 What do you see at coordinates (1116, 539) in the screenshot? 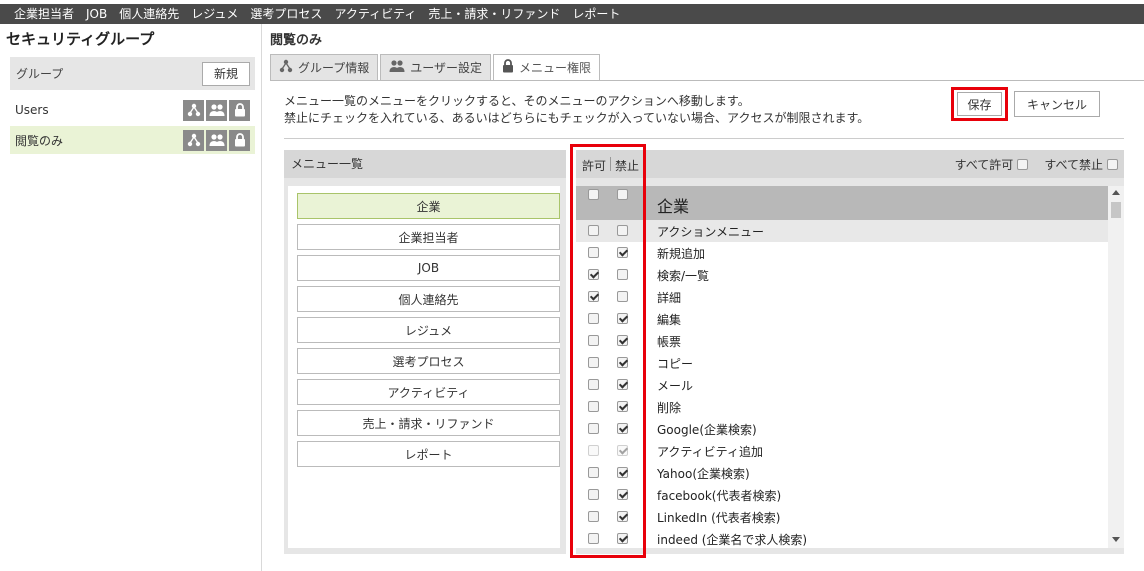
I see `scroll-down-arrow-icon` at bounding box center [1116, 539].